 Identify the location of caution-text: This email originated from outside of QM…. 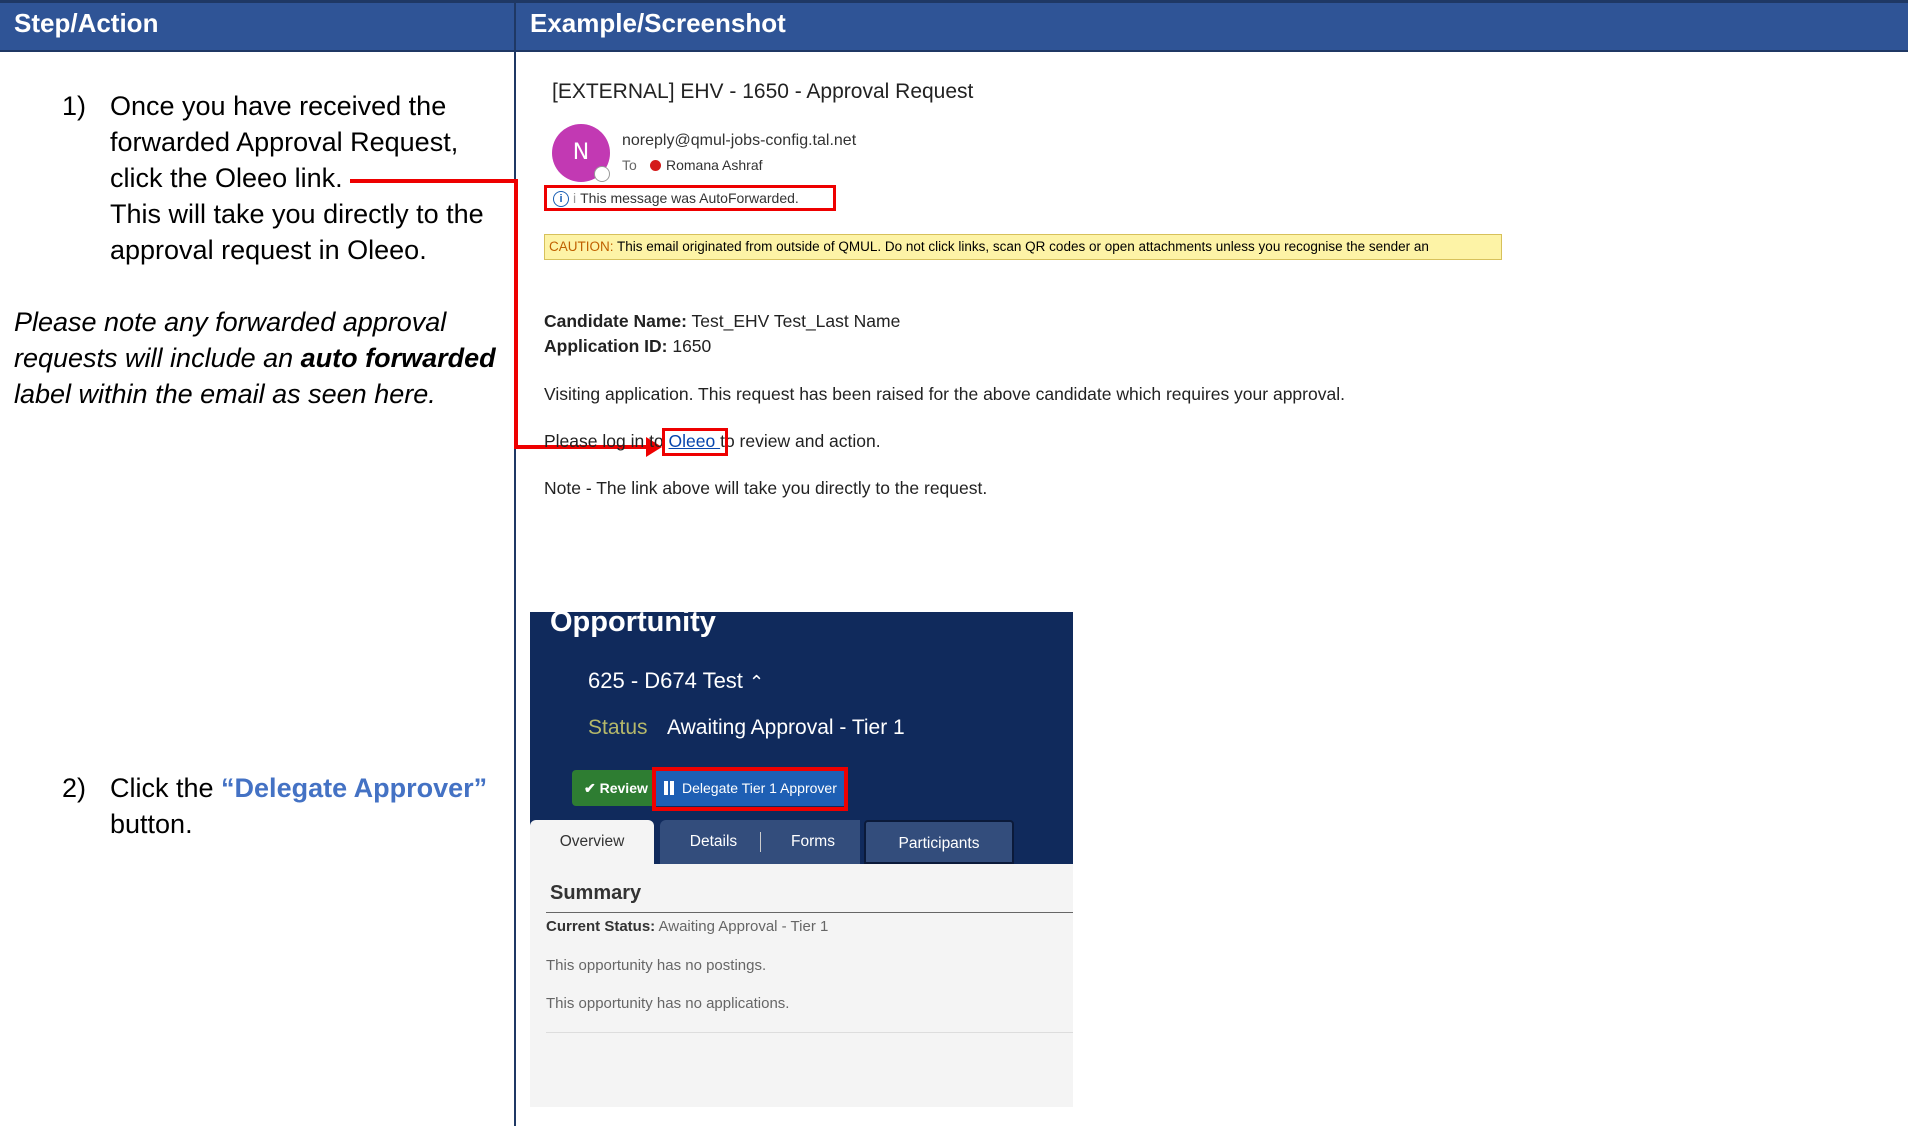
(1021, 246).